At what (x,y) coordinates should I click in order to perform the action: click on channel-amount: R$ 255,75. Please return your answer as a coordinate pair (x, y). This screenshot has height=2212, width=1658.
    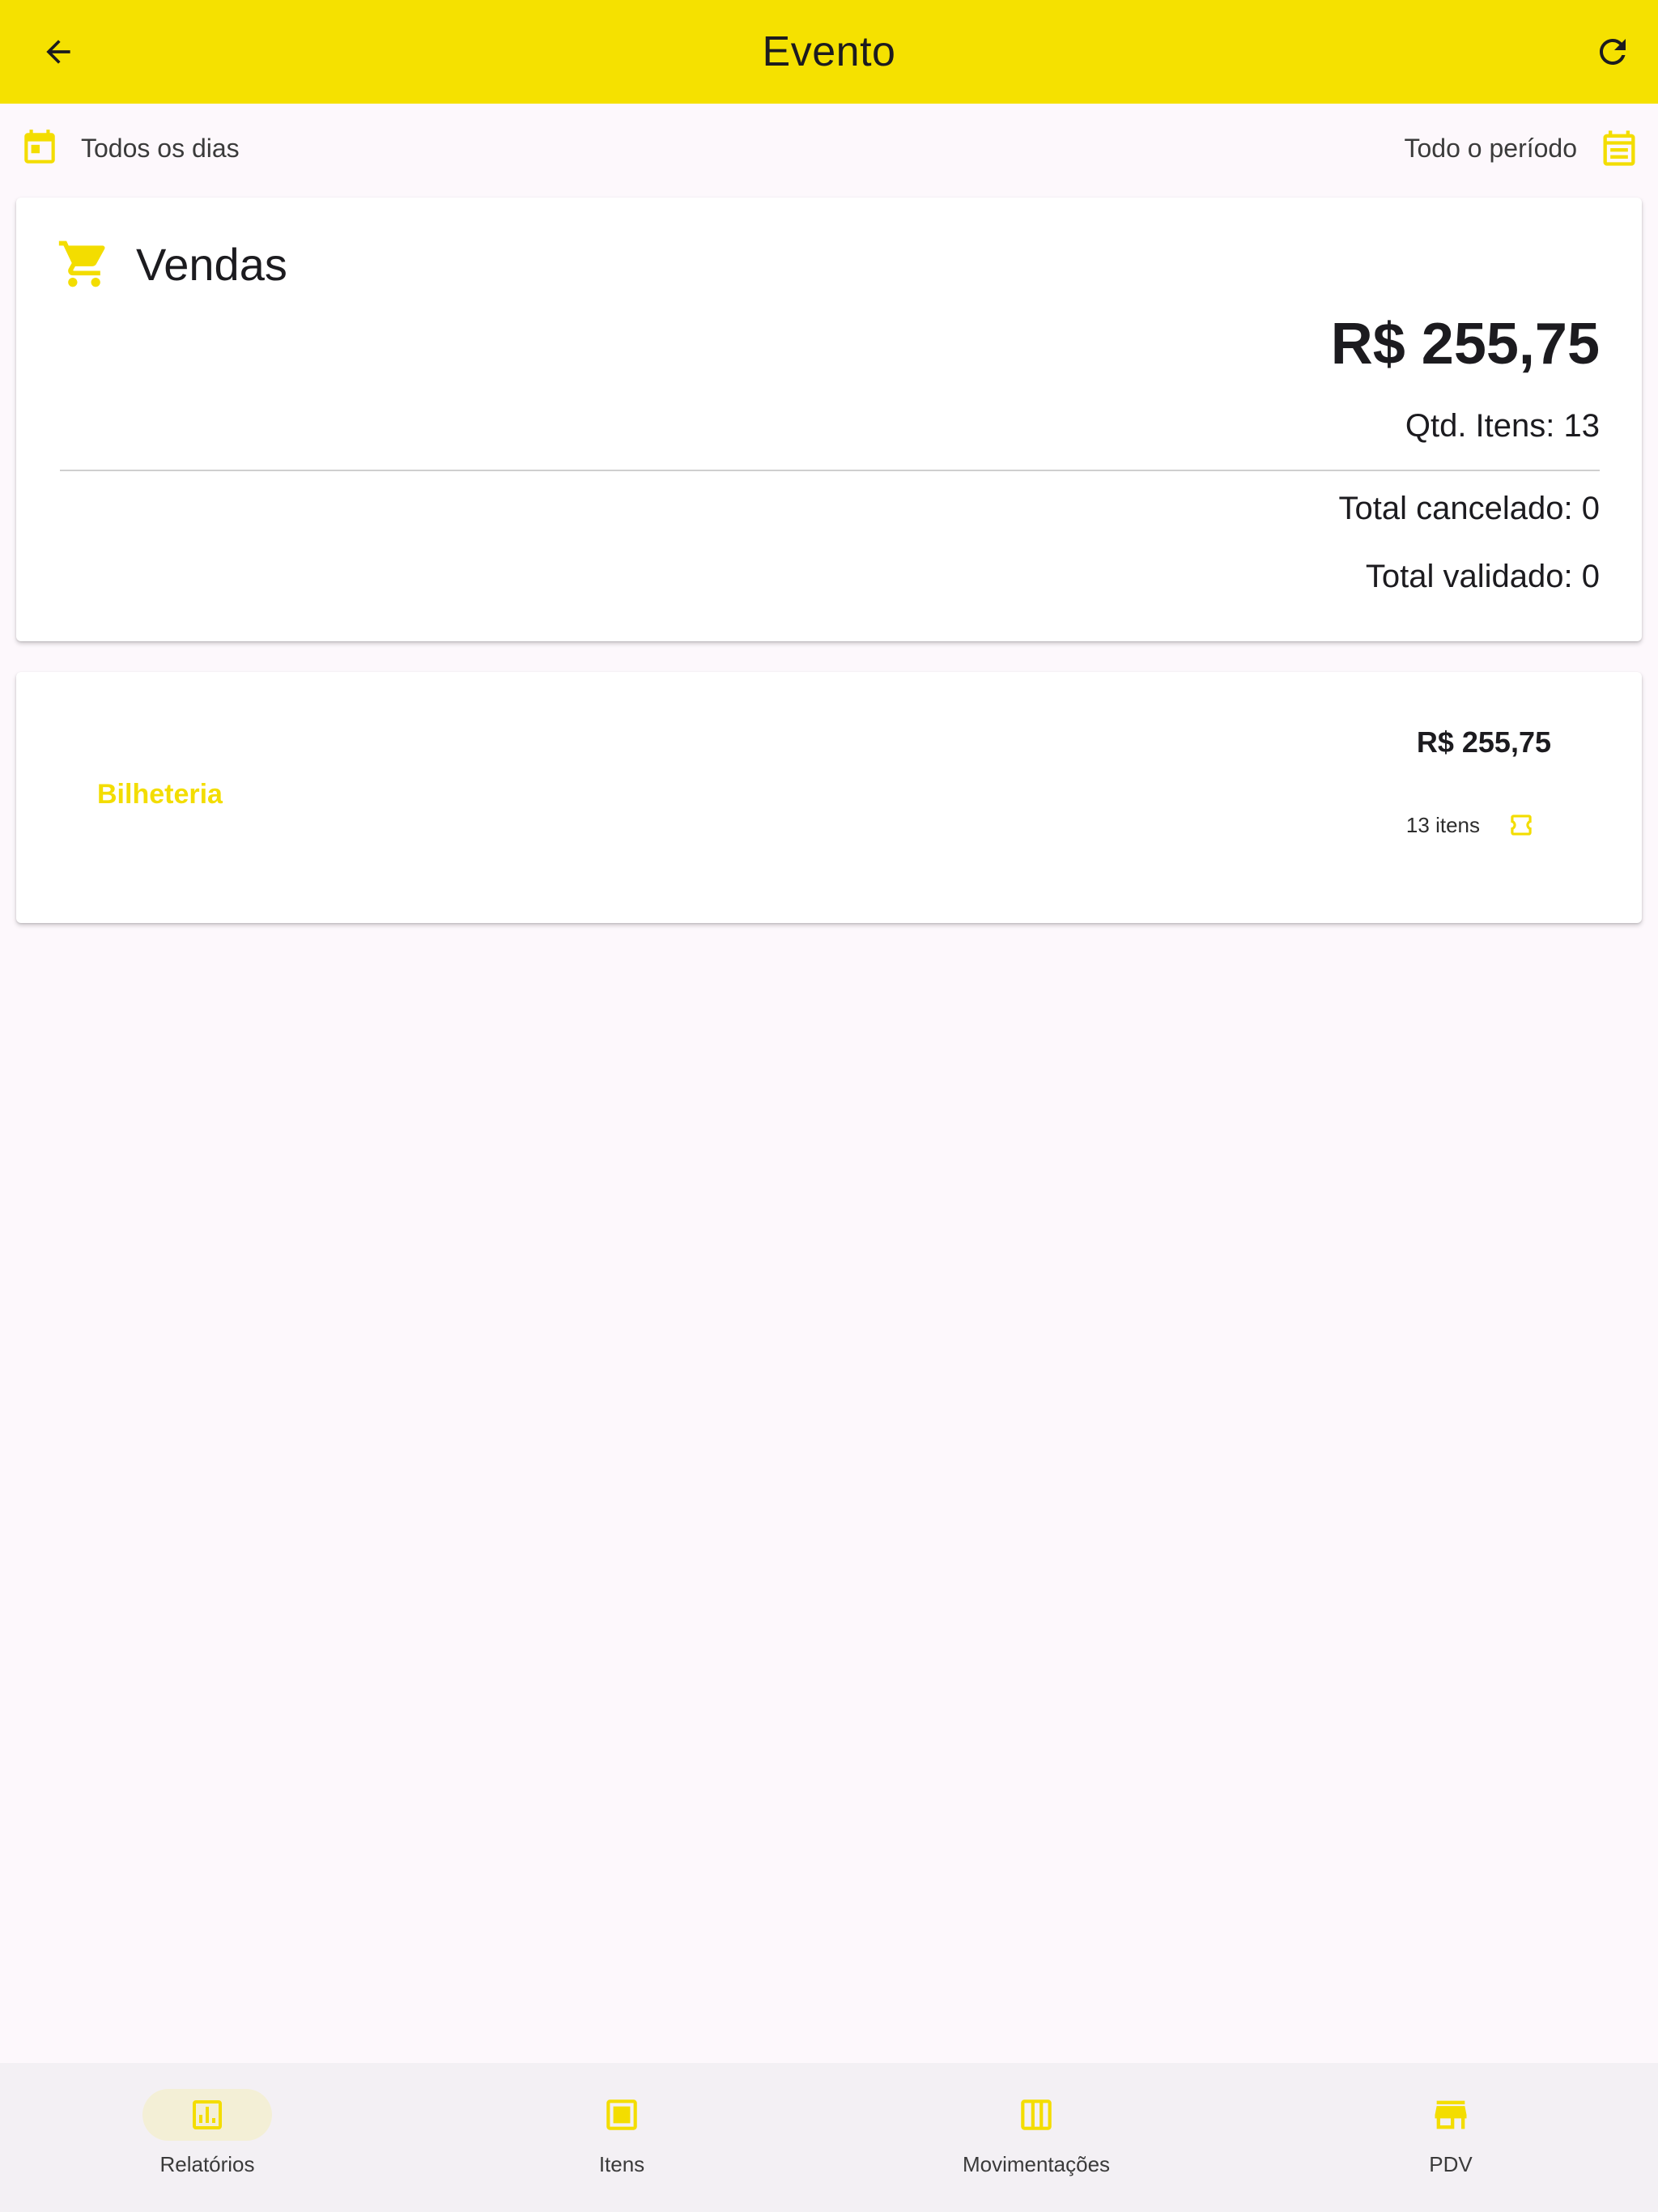
    Looking at the image, I should click on (1483, 742).